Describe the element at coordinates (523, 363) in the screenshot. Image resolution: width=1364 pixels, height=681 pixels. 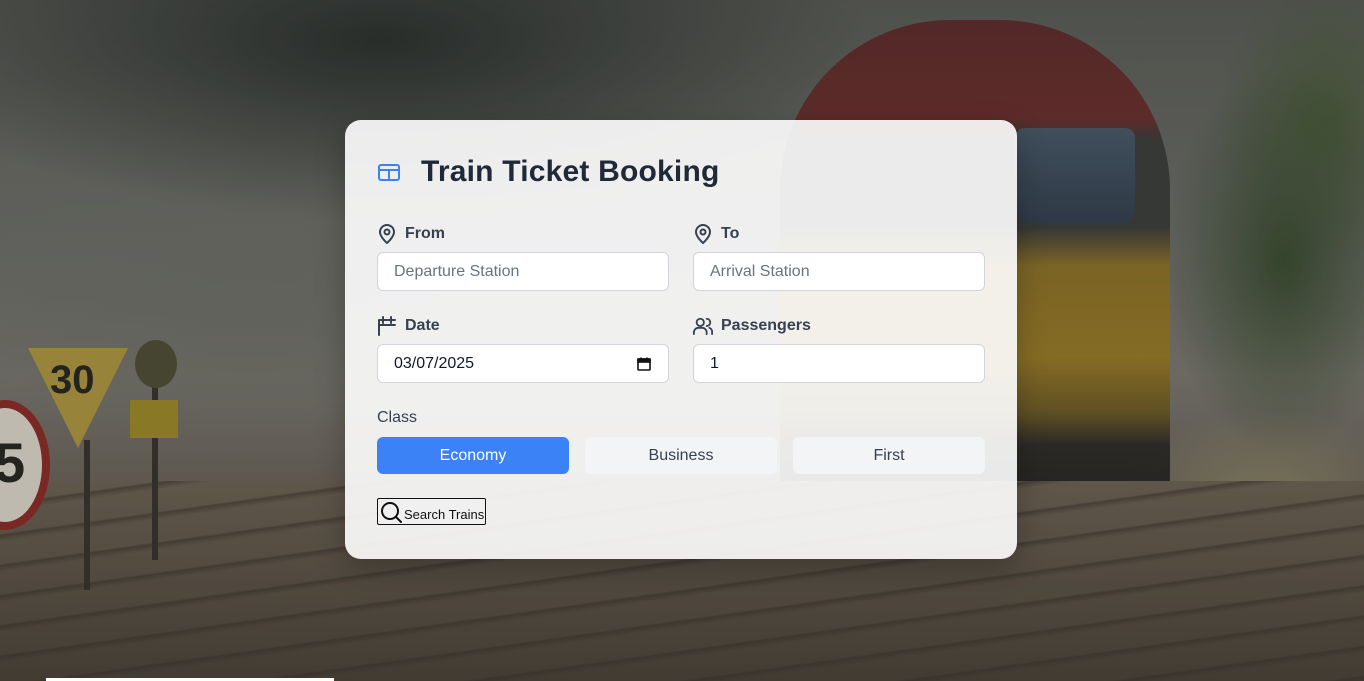
I see `date-input: 03/07/2025` at that location.